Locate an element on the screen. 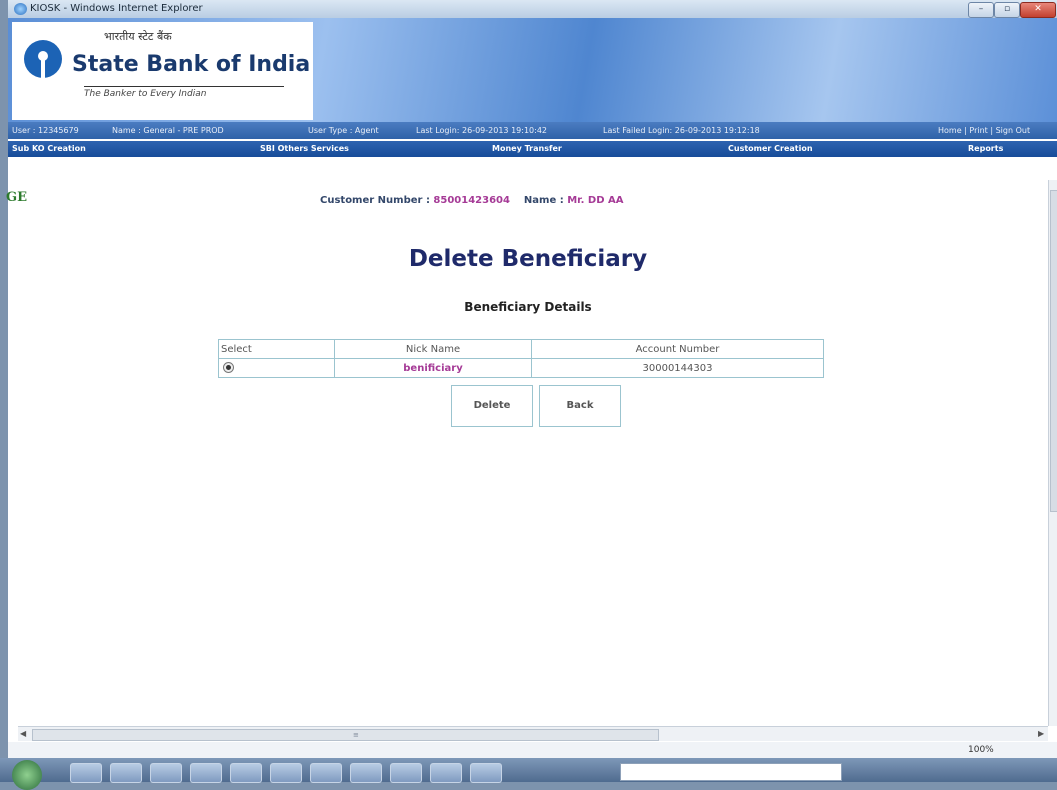 This screenshot has width=1057, height=790. customer-name-label: Name : is located at coordinates (545, 200).